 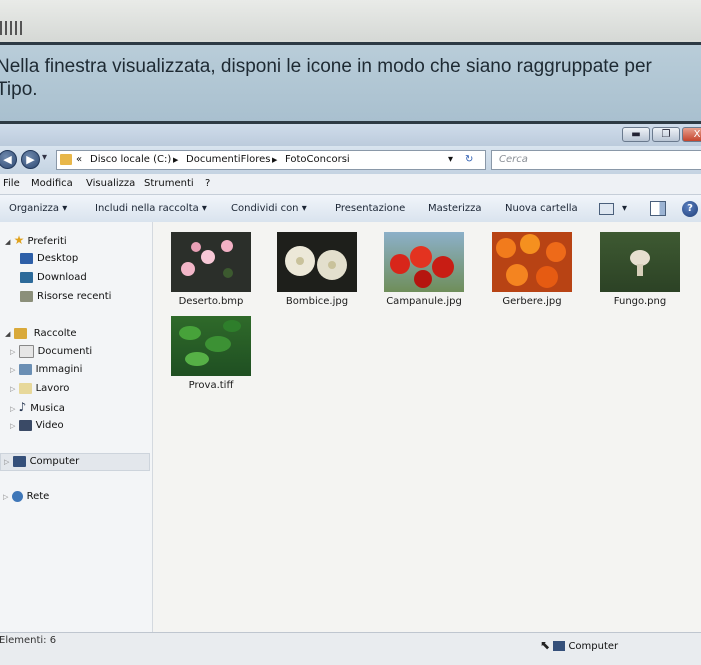 I want to click on file-name: Campanule.jpg, so click(x=424, y=301).